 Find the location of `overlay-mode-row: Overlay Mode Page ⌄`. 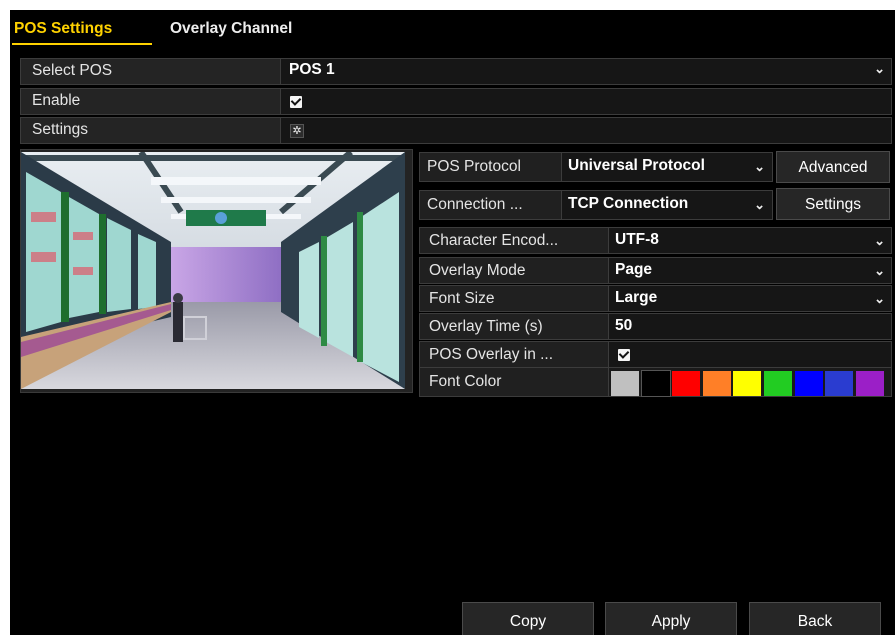

overlay-mode-row: Overlay Mode Page ⌄ is located at coordinates (655, 270).